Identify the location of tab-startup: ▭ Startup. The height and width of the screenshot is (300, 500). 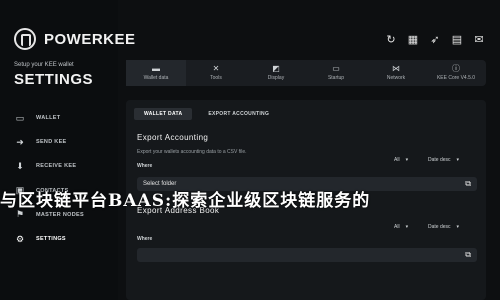
(336, 73).